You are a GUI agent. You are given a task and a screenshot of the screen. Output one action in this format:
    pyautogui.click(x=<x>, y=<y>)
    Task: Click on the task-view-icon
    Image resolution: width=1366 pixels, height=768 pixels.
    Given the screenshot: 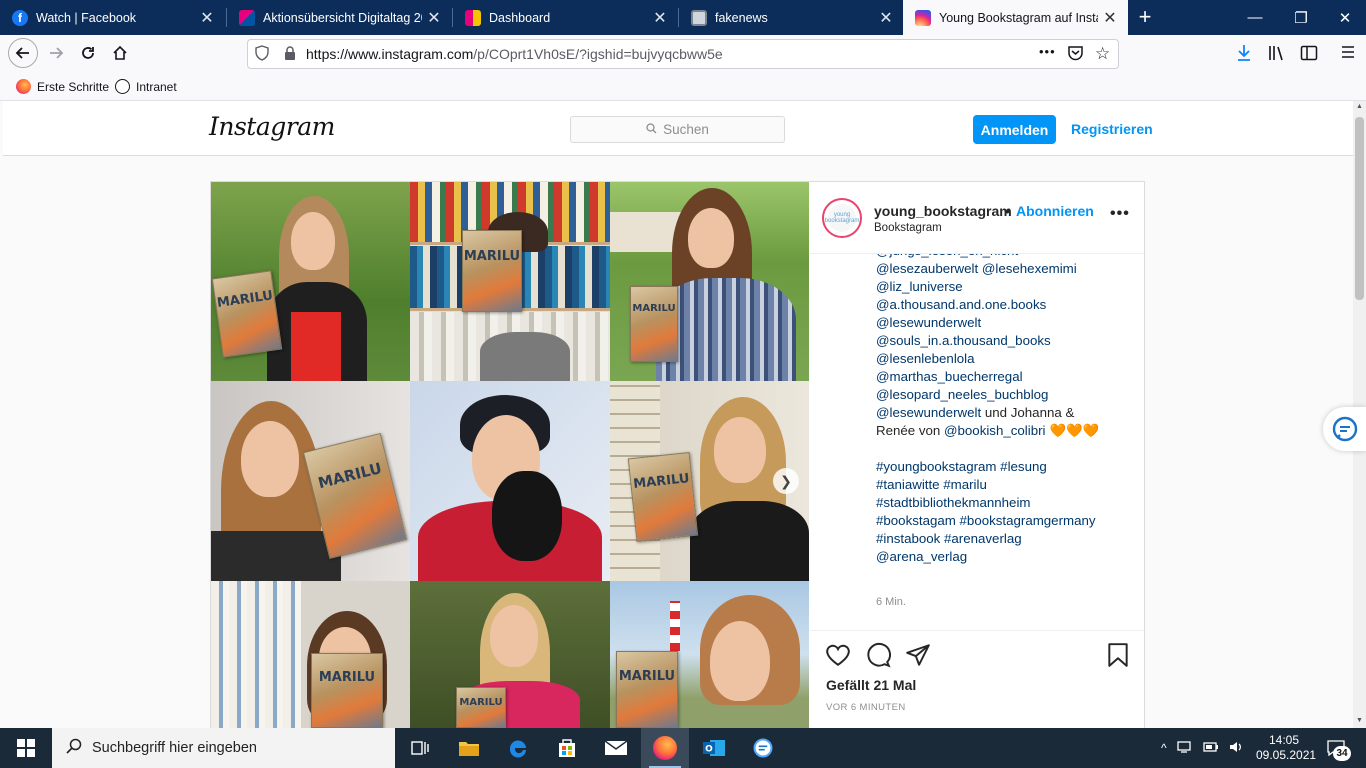 What is the action you would take?
    pyautogui.click(x=420, y=748)
    